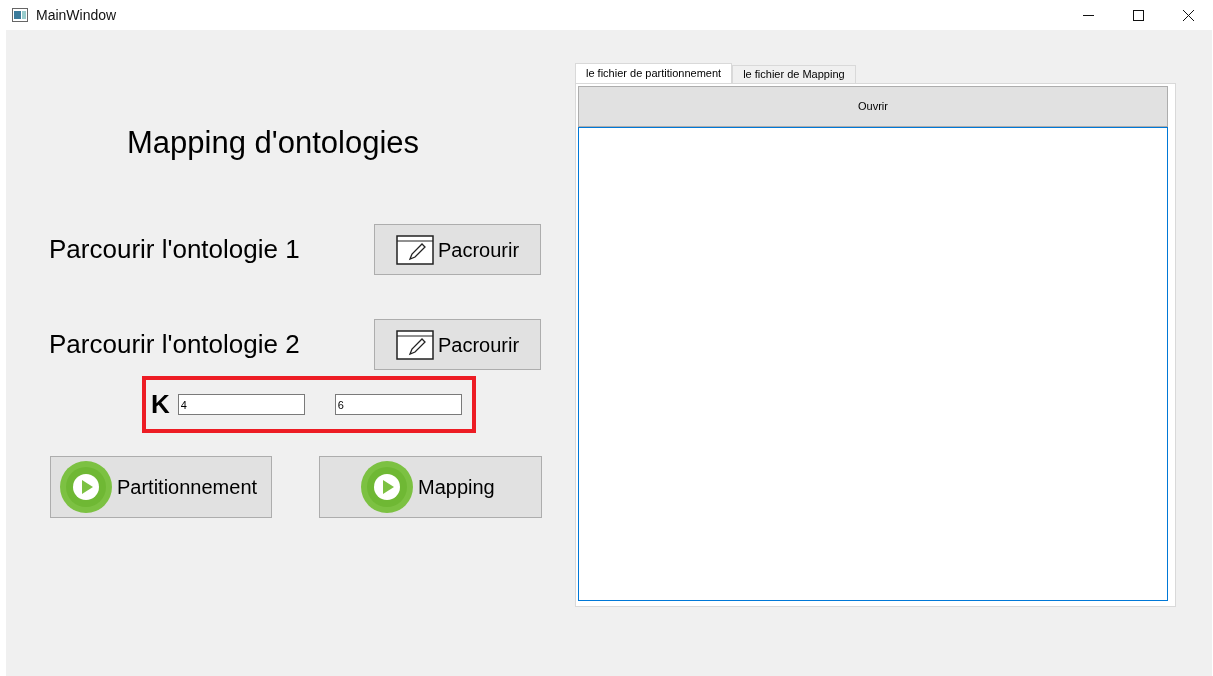 The image size is (1213, 676). What do you see at coordinates (20, 15) in the screenshot?
I see `app-icon` at bounding box center [20, 15].